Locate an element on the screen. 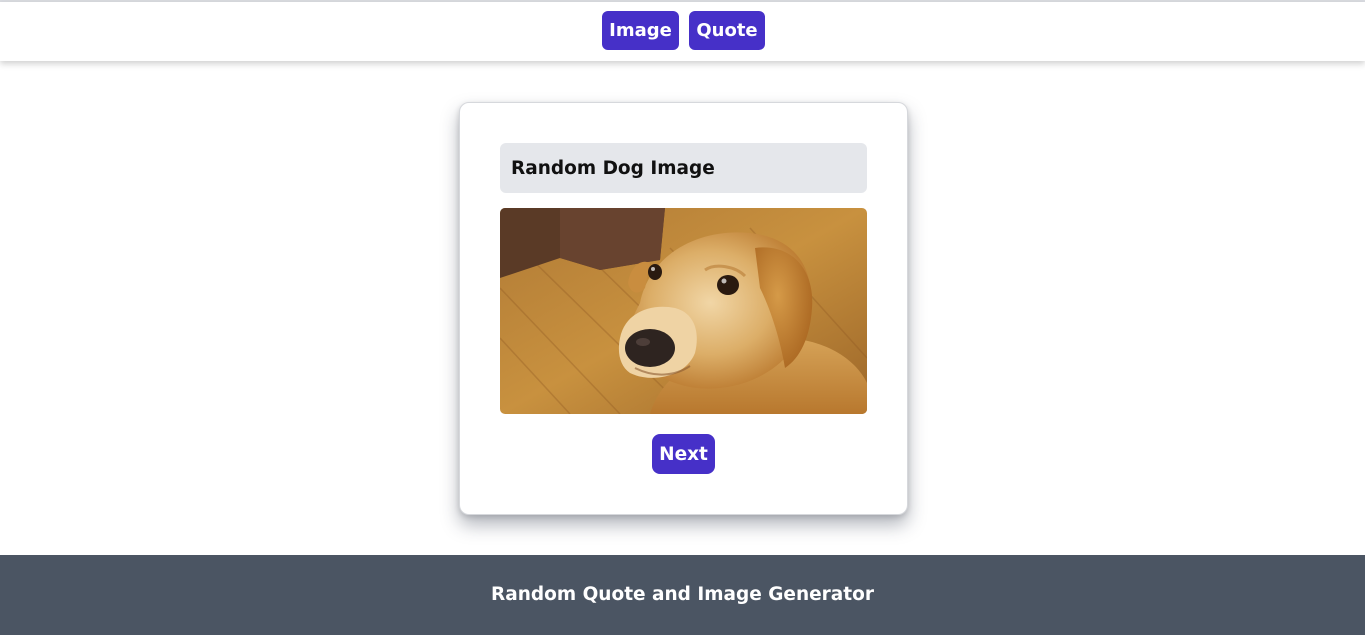 The image size is (1365, 635). footer-text: Random Quote and Image Generator is located at coordinates (682, 594).